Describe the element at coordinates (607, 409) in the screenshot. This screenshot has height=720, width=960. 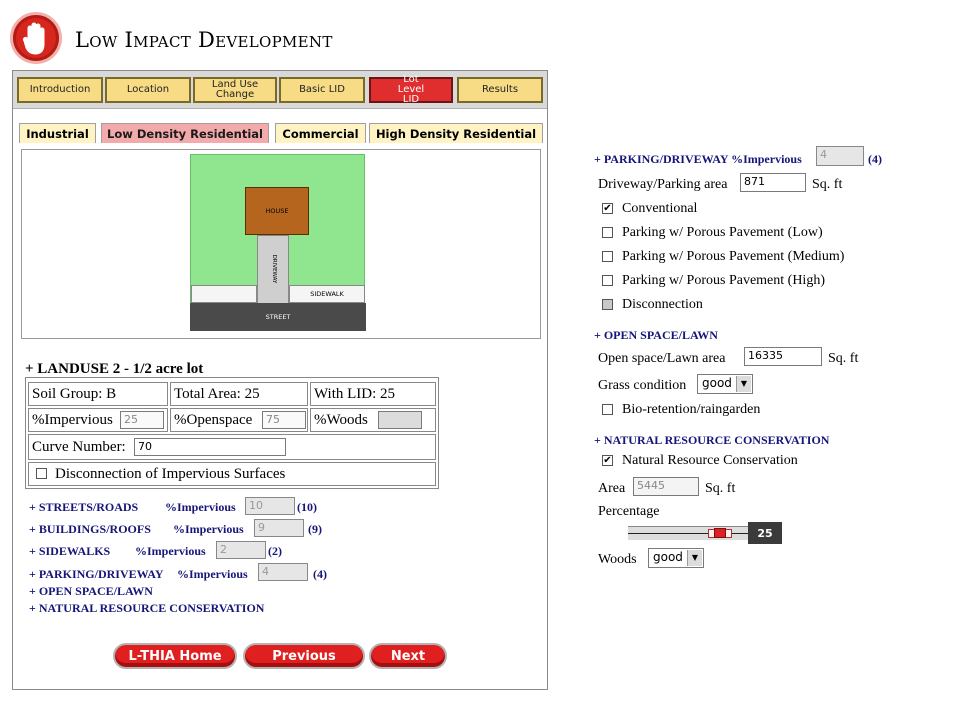
I see `bio-retention-checkbox` at that location.